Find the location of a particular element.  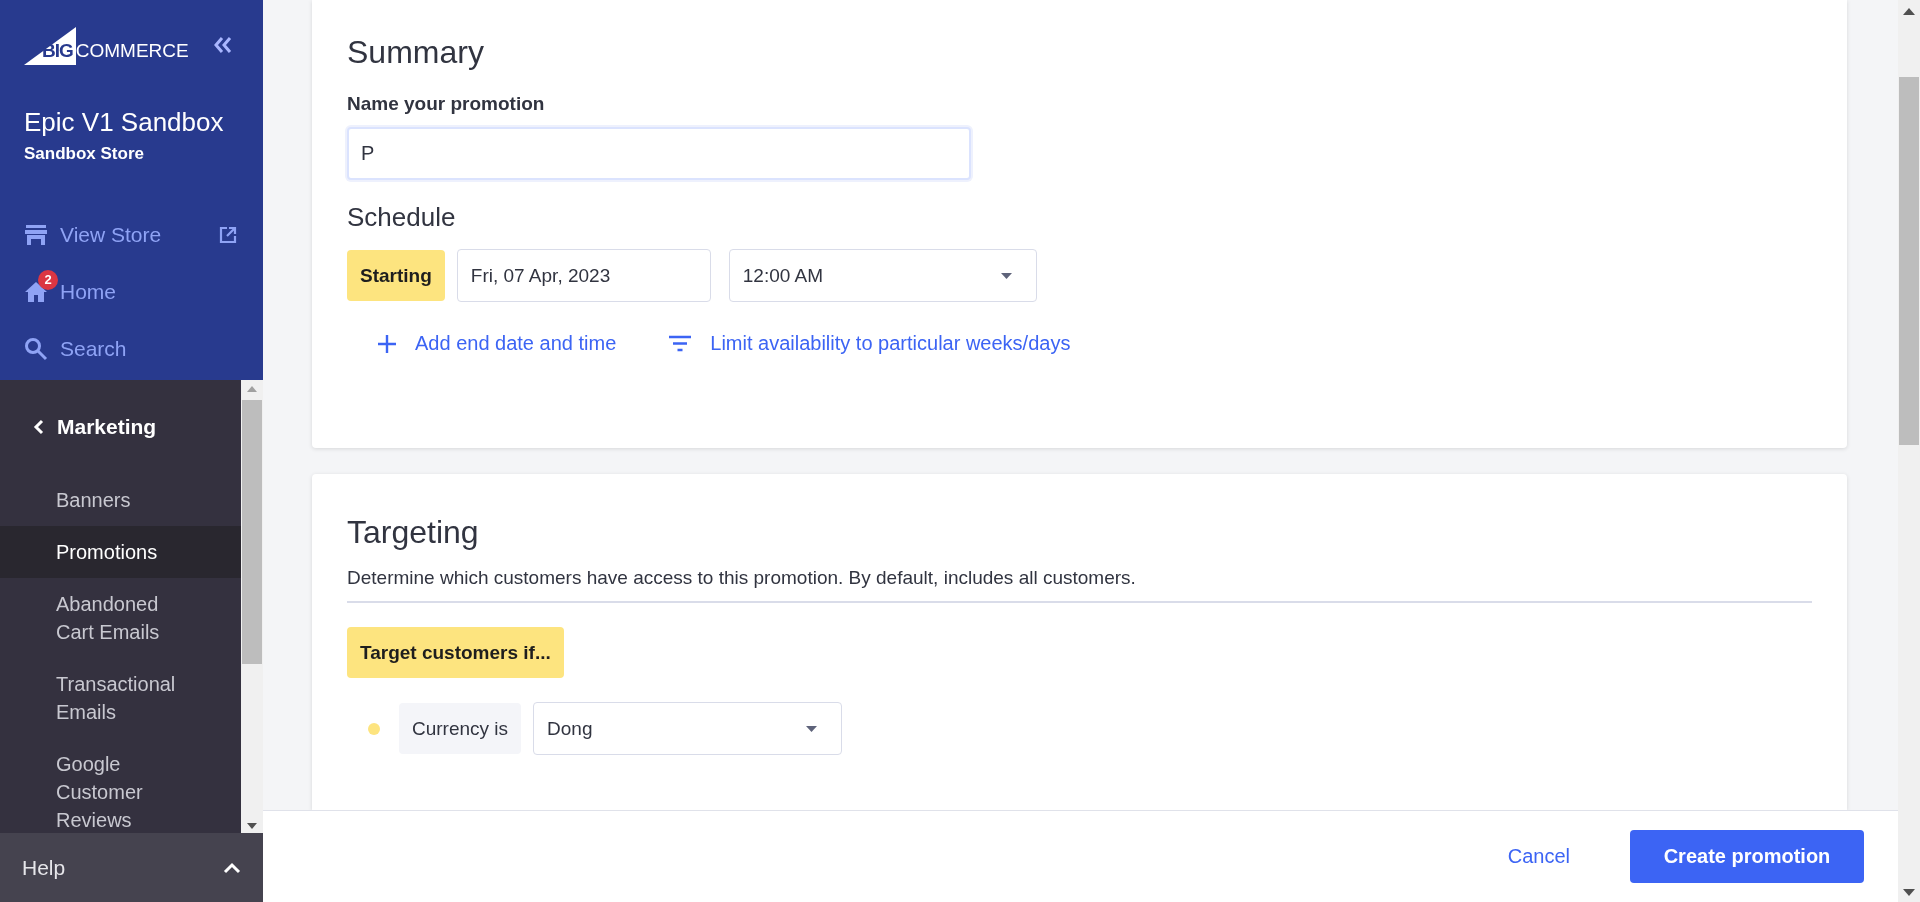

menu-item: Banners is located at coordinates (118, 500).